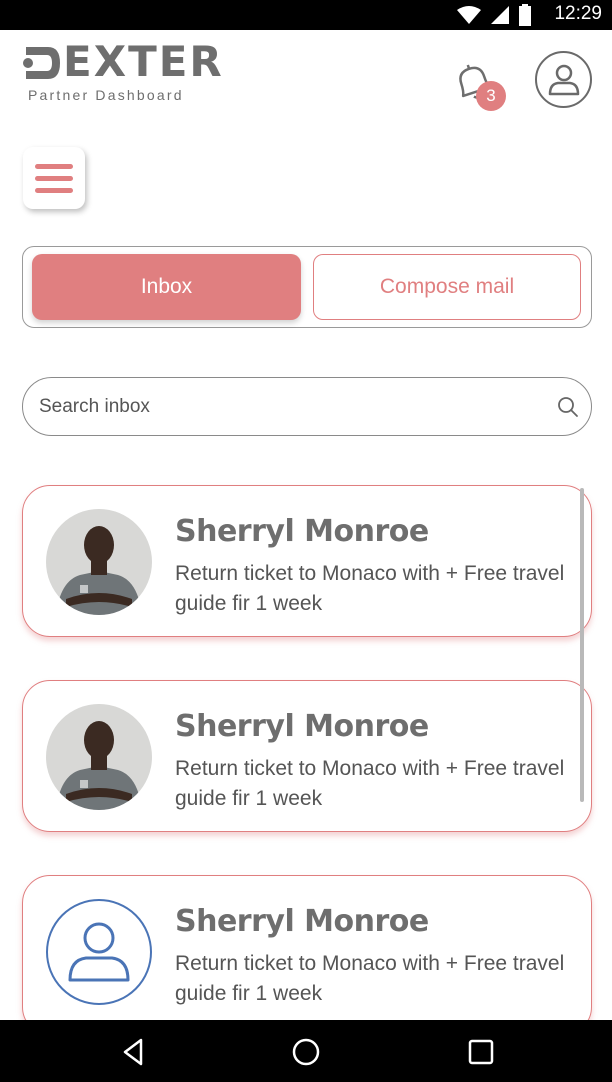 The height and width of the screenshot is (1082, 612). I want to click on status-icons, so click(494, 15).